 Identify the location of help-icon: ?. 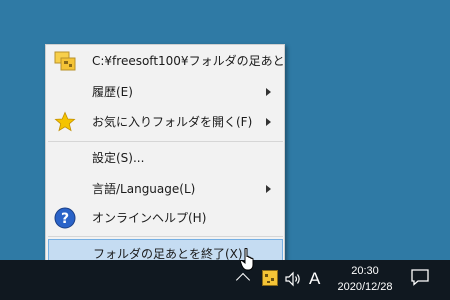
(65, 218).